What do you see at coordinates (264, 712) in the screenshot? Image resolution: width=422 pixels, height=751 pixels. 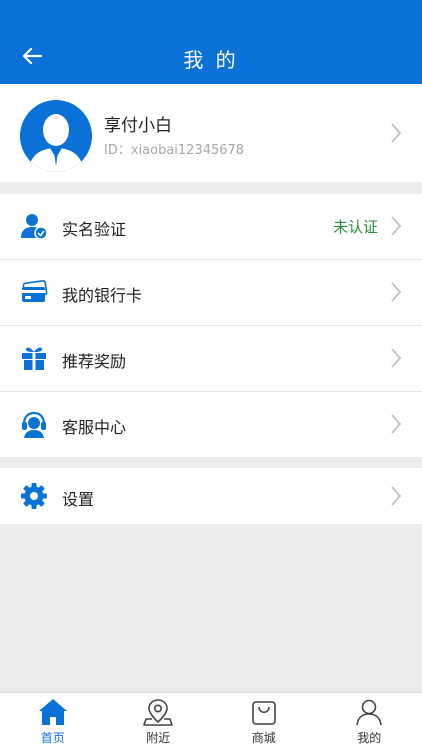 I see `shopping-bag-icon` at bounding box center [264, 712].